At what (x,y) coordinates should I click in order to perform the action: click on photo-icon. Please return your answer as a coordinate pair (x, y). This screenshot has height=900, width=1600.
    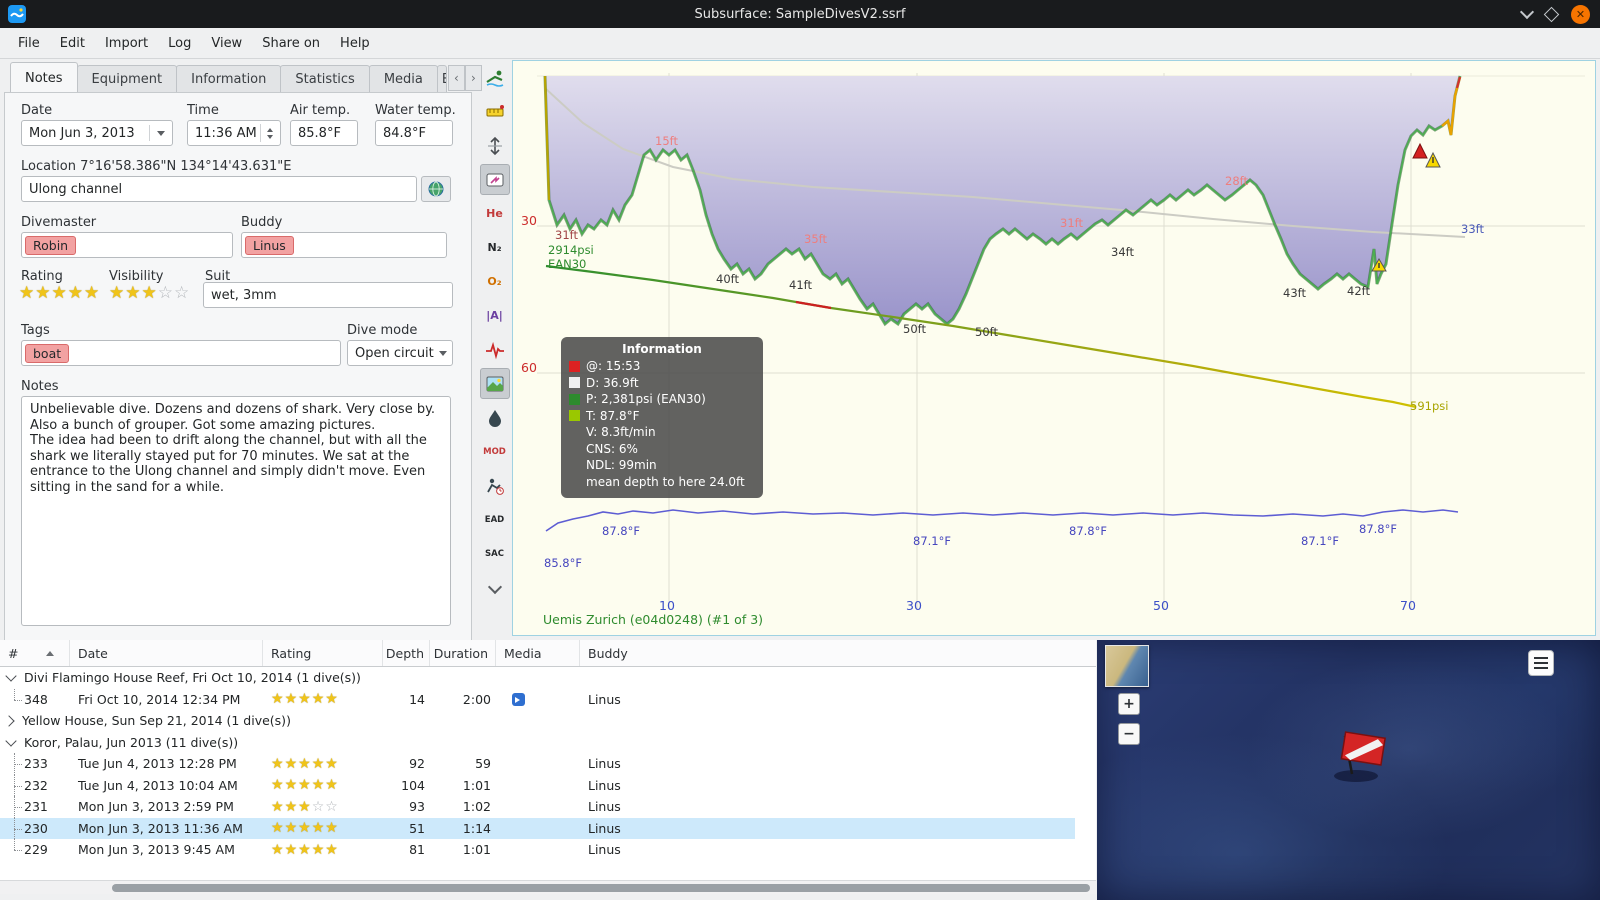
    Looking at the image, I should click on (494, 383).